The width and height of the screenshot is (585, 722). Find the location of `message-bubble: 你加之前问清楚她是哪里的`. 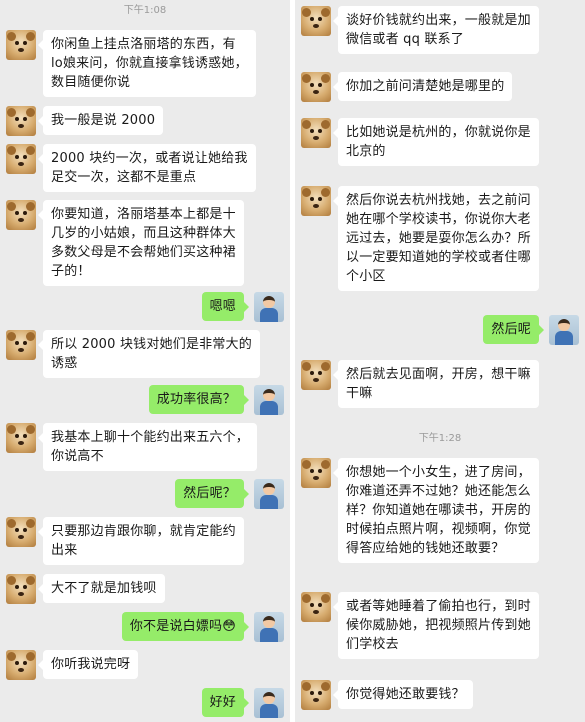

message-bubble: 你加之前问清楚她是哪里的 is located at coordinates (422, 86).